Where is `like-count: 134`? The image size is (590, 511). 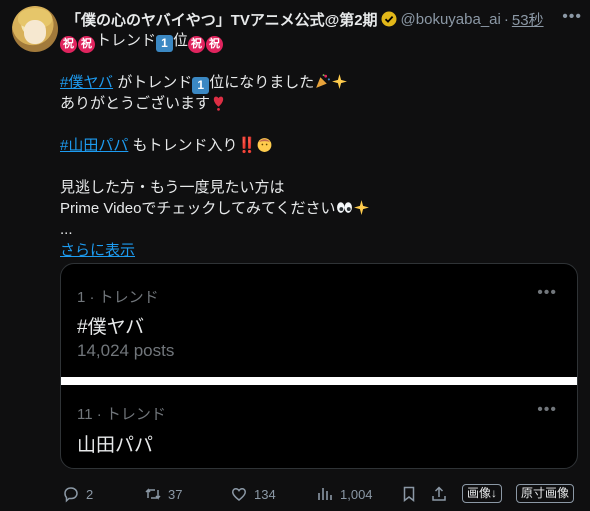 like-count: 134 is located at coordinates (265, 494).